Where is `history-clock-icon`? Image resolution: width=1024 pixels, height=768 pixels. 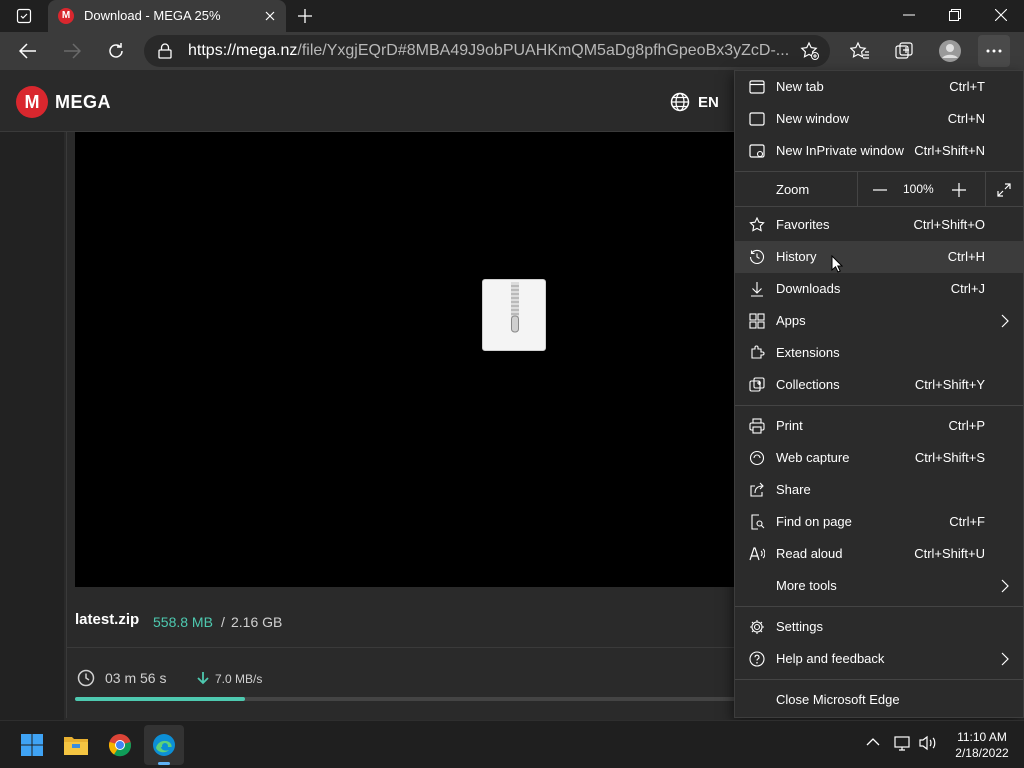 history-clock-icon is located at coordinates (757, 257).